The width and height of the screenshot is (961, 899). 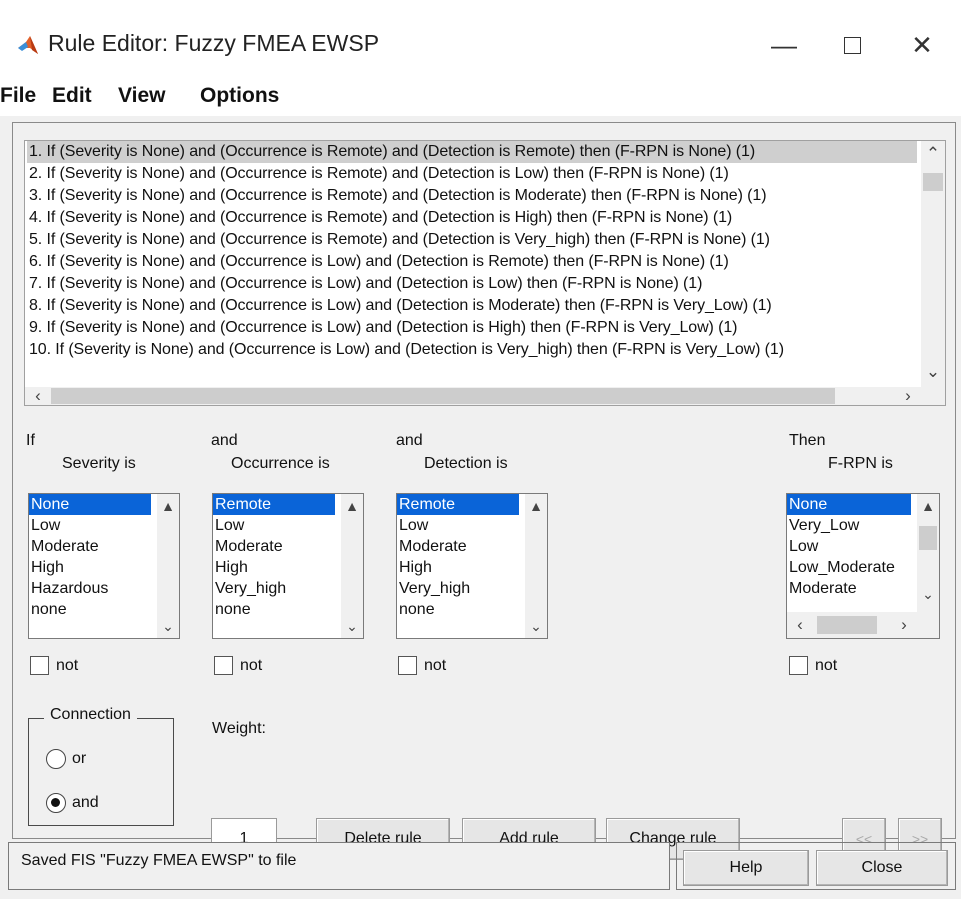 What do you see at coordinates (443, 396) in the screenshot?
I see `rules-horizontal-thumb` at bounding box center [443, 396].